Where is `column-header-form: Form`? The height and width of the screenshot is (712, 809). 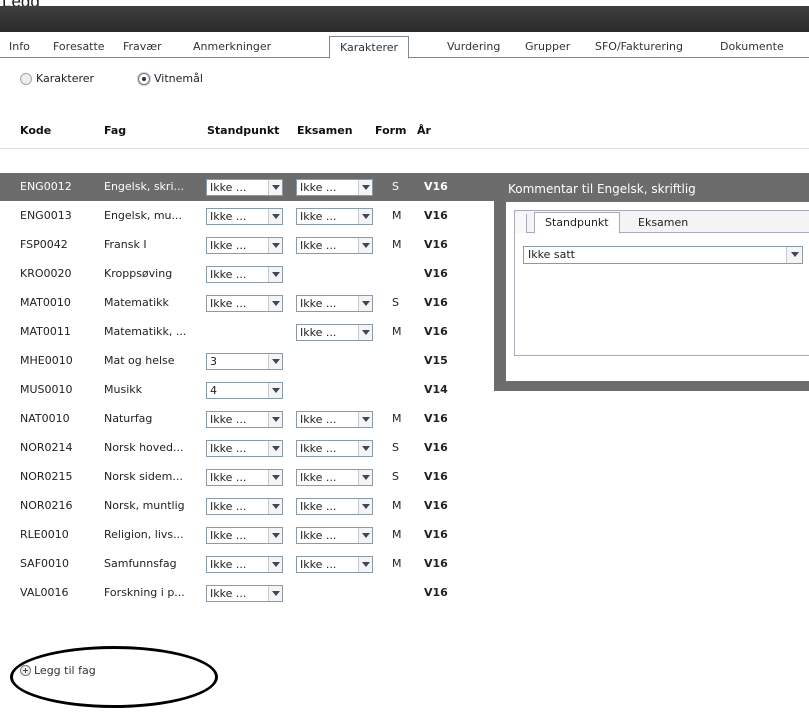 column-header-form: Form is located at coordinates (391, 130).